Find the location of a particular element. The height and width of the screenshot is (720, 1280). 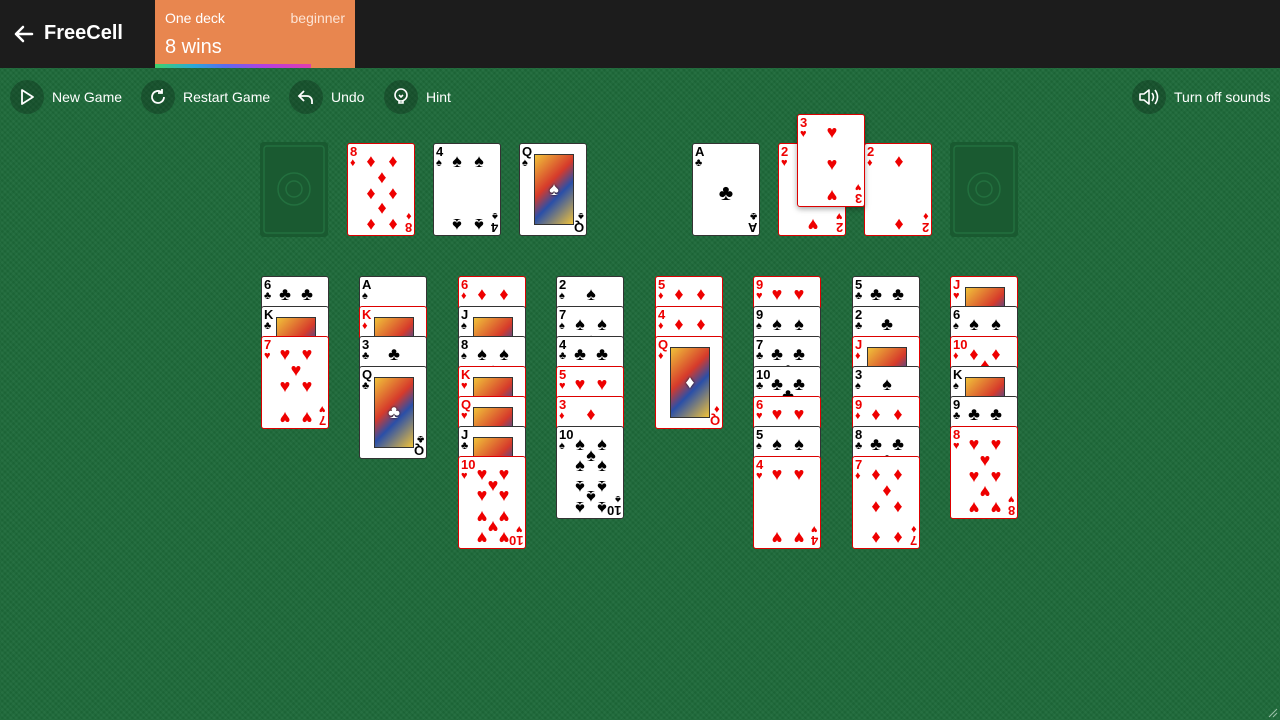

tableau-card: 7 ♦ 7 ♦ ♦ ♦ ♦ ♦ ♦ ♦ ♦ is located at coordinates (886, 502).